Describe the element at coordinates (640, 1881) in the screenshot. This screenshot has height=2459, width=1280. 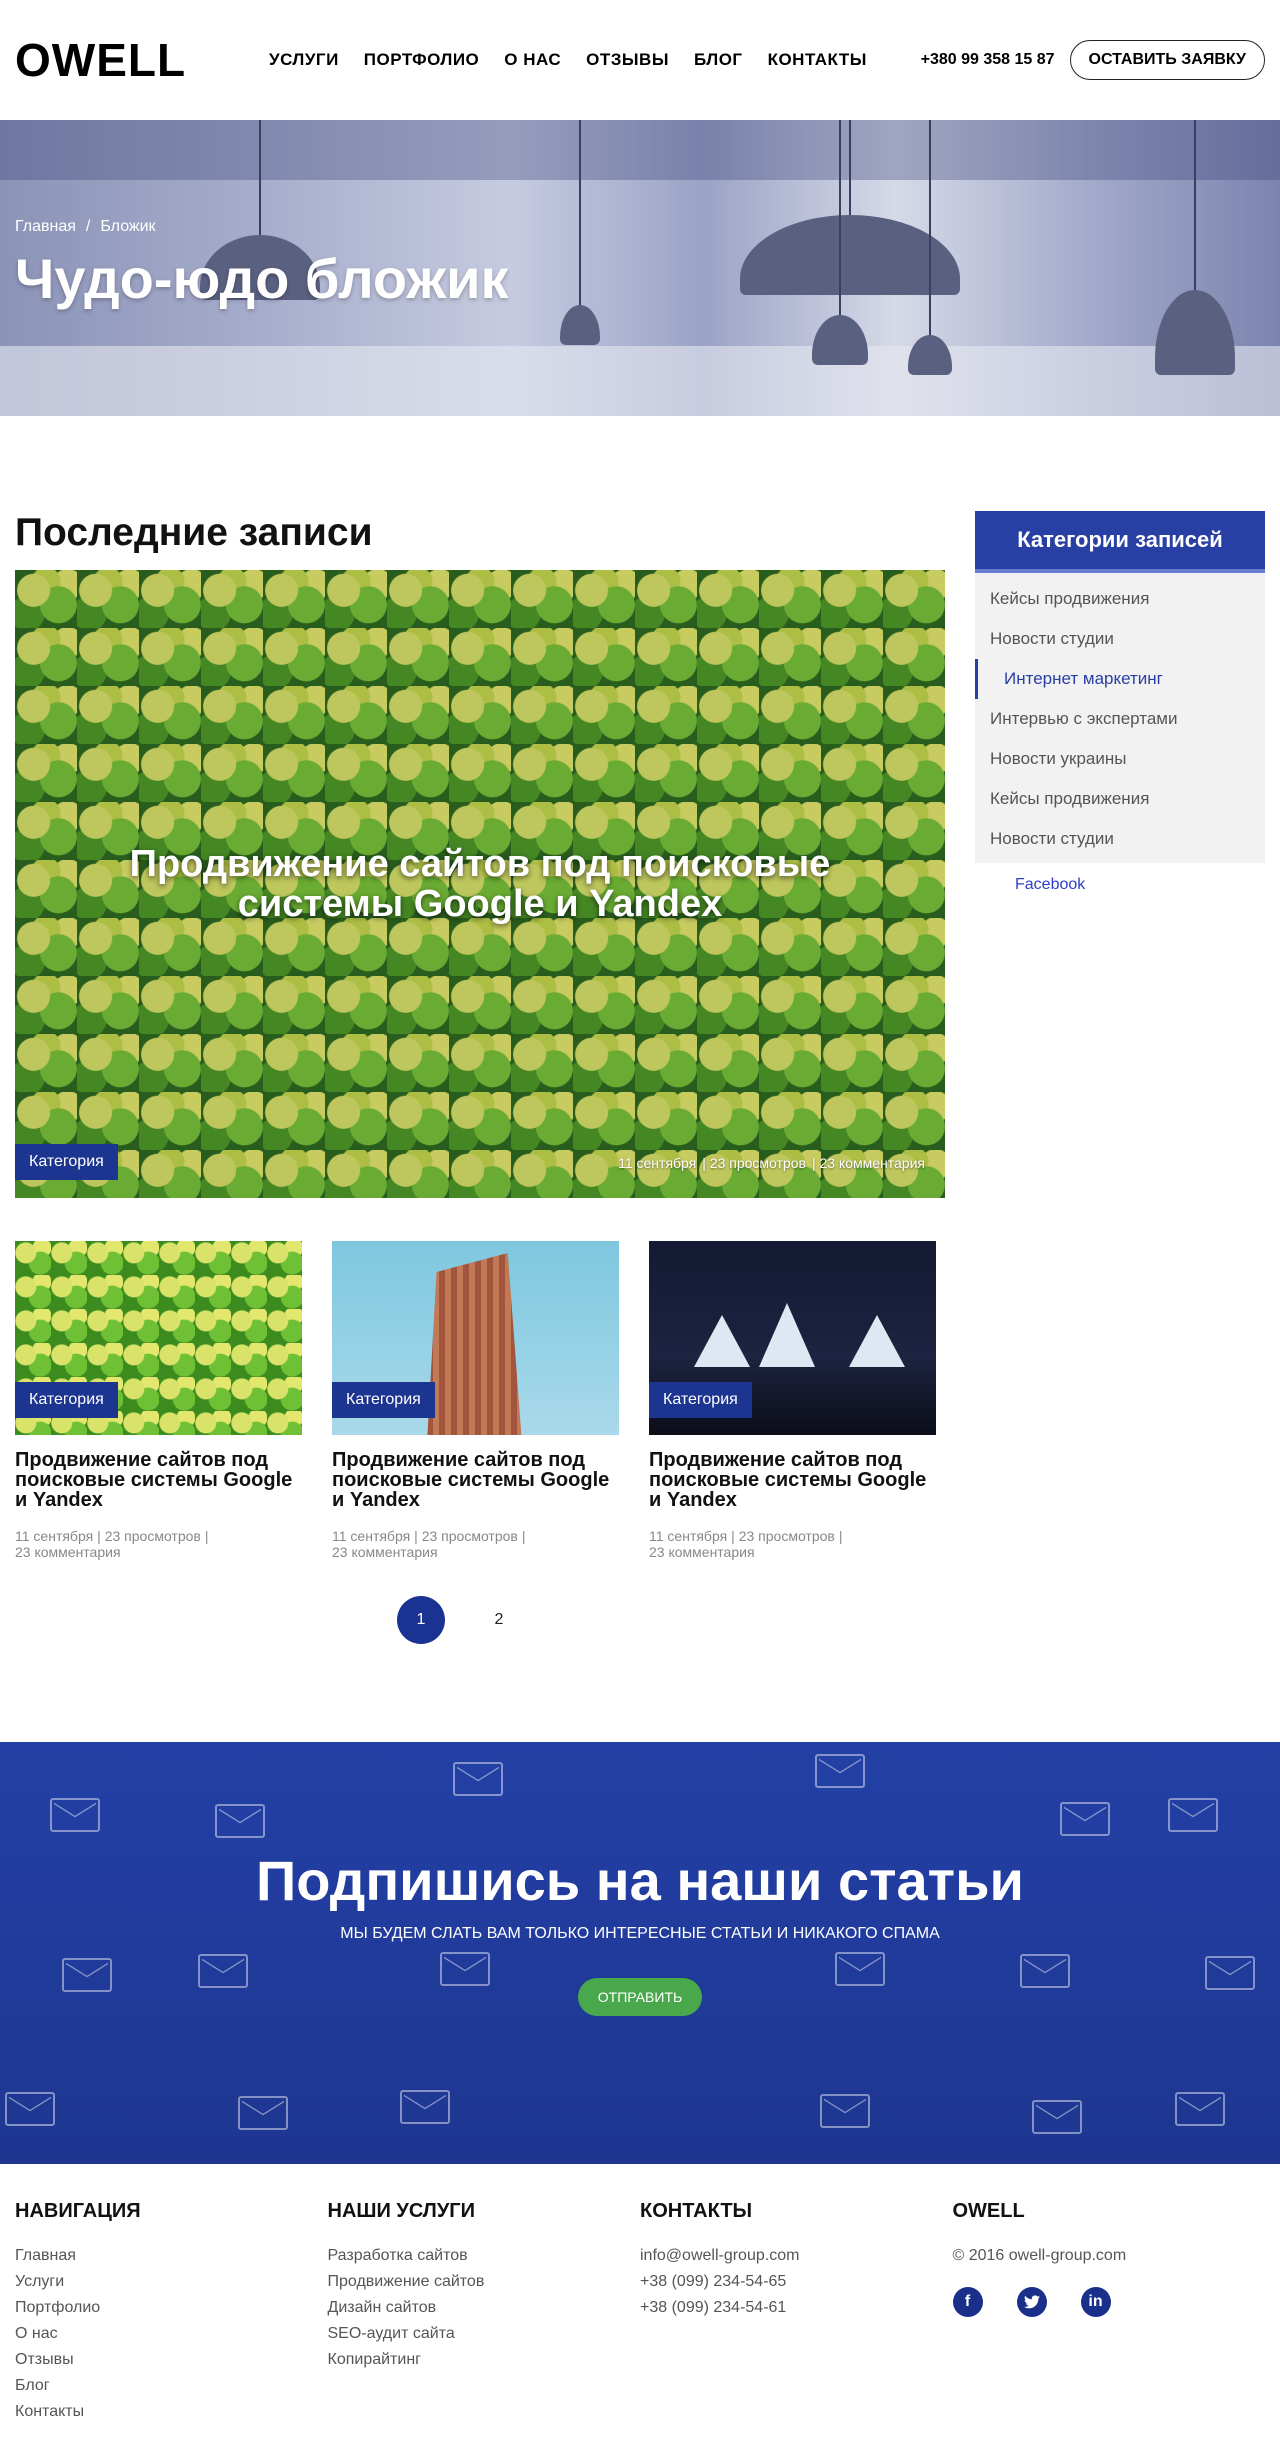
I see `subscribe-title: Подпишись на наши статьи` at that location.